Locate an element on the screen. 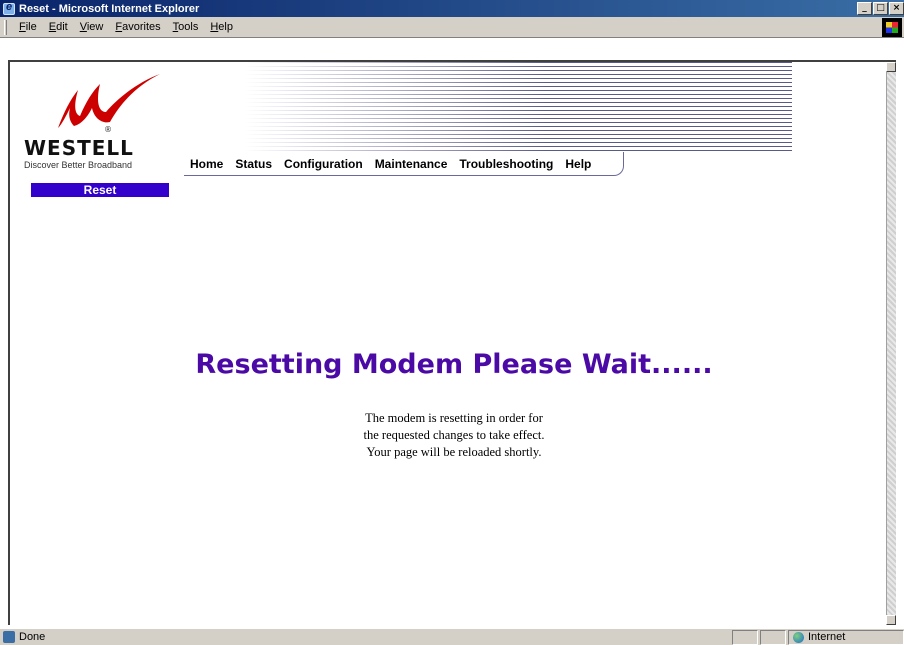 The height and width of the screenshot is (645, 904). windows-logo-icon is located at coordinates (892, 27).